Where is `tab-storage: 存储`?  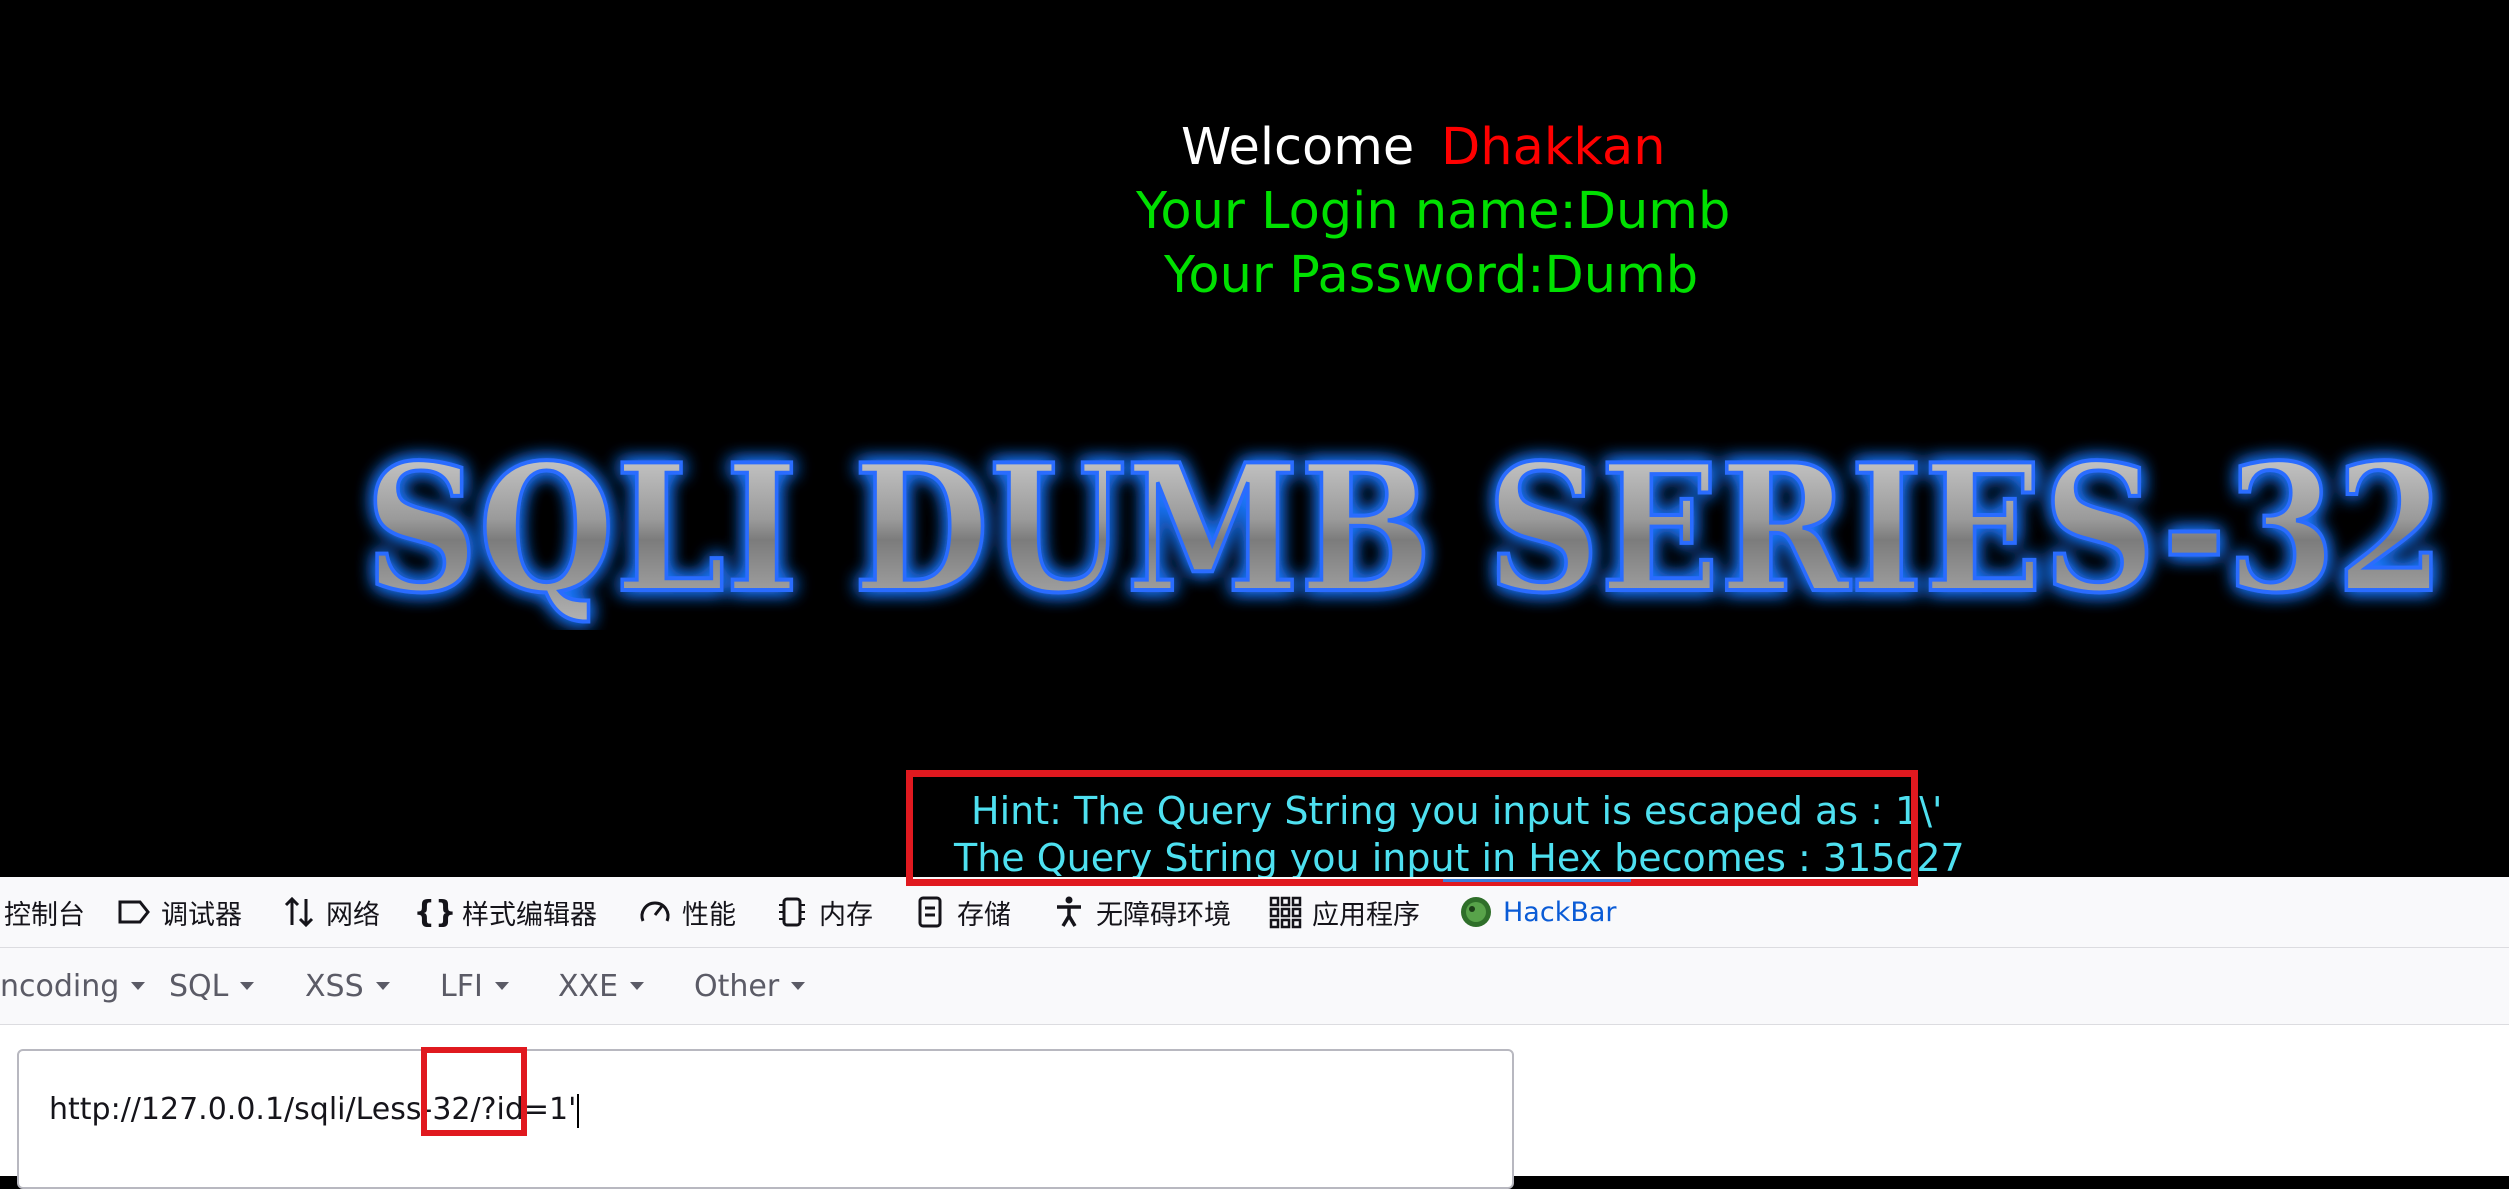 tab-storage: 存储 is located at coordinates (962, 912).